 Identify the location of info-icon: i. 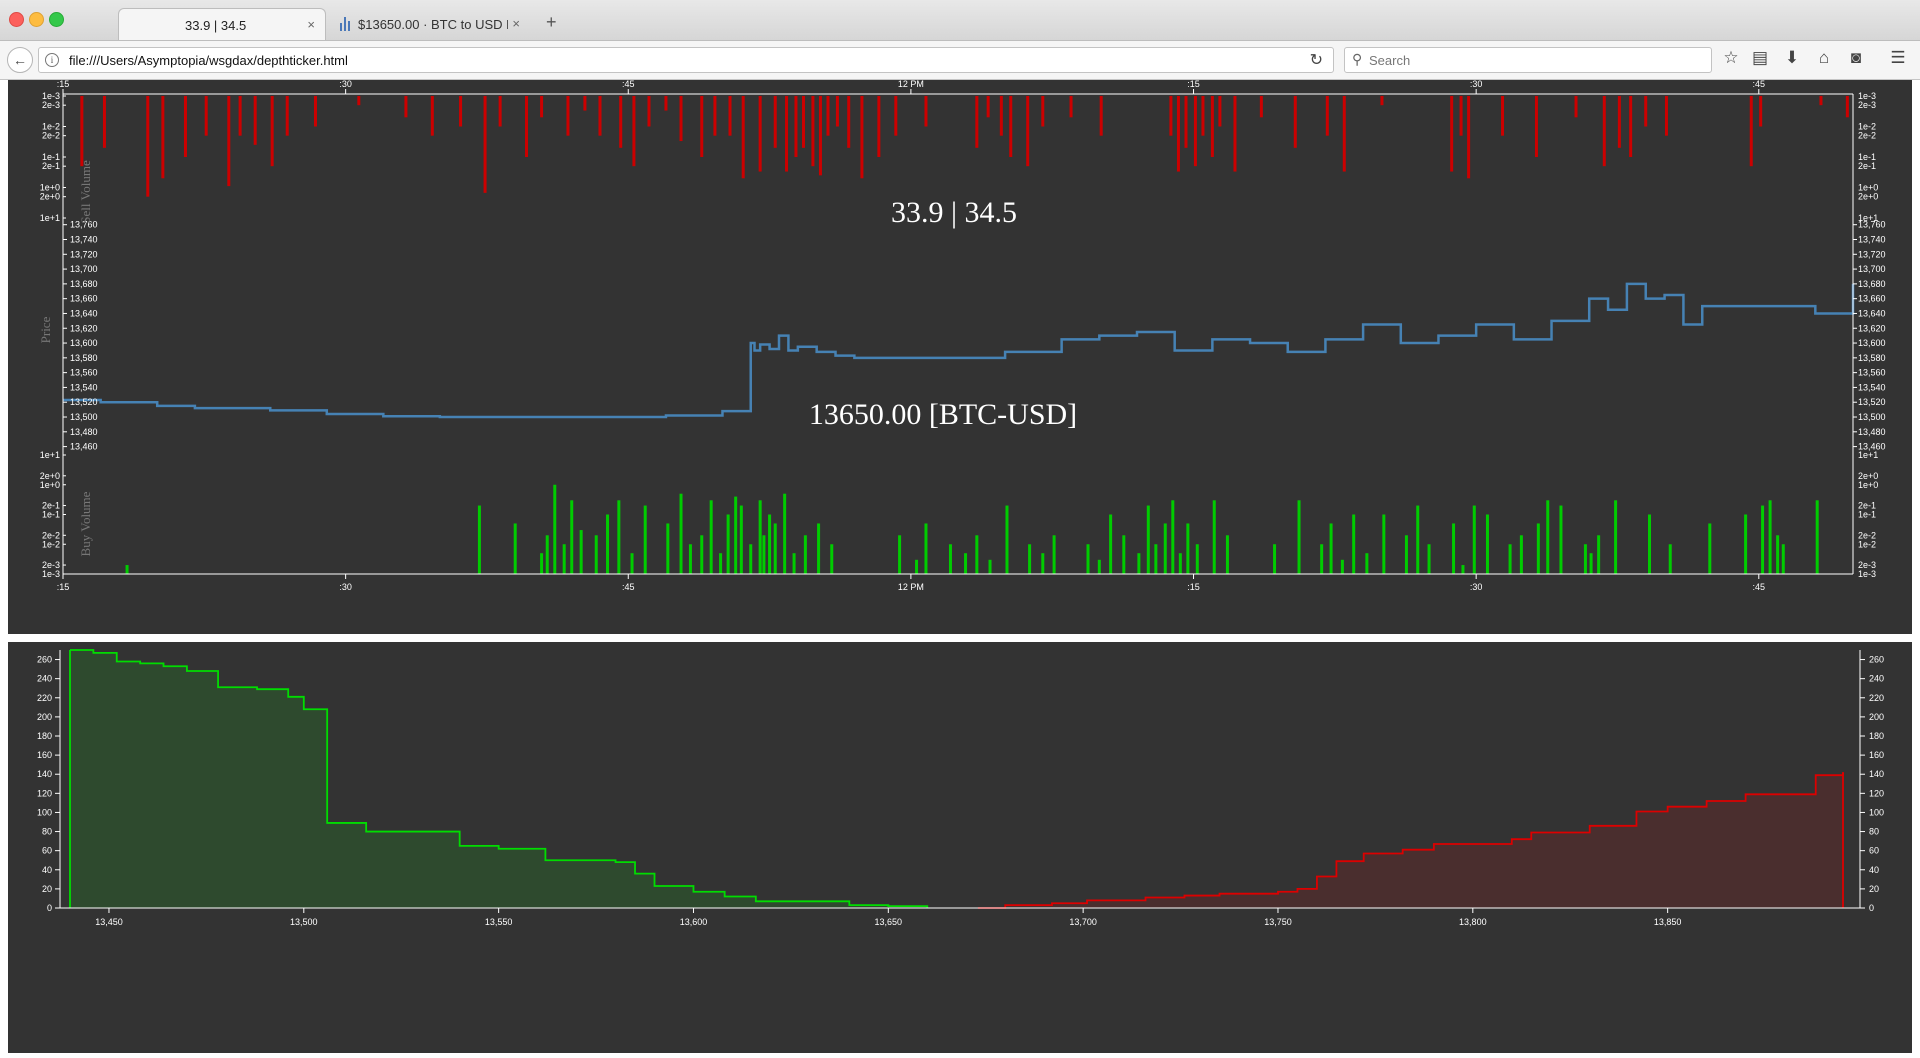
(52, 60).